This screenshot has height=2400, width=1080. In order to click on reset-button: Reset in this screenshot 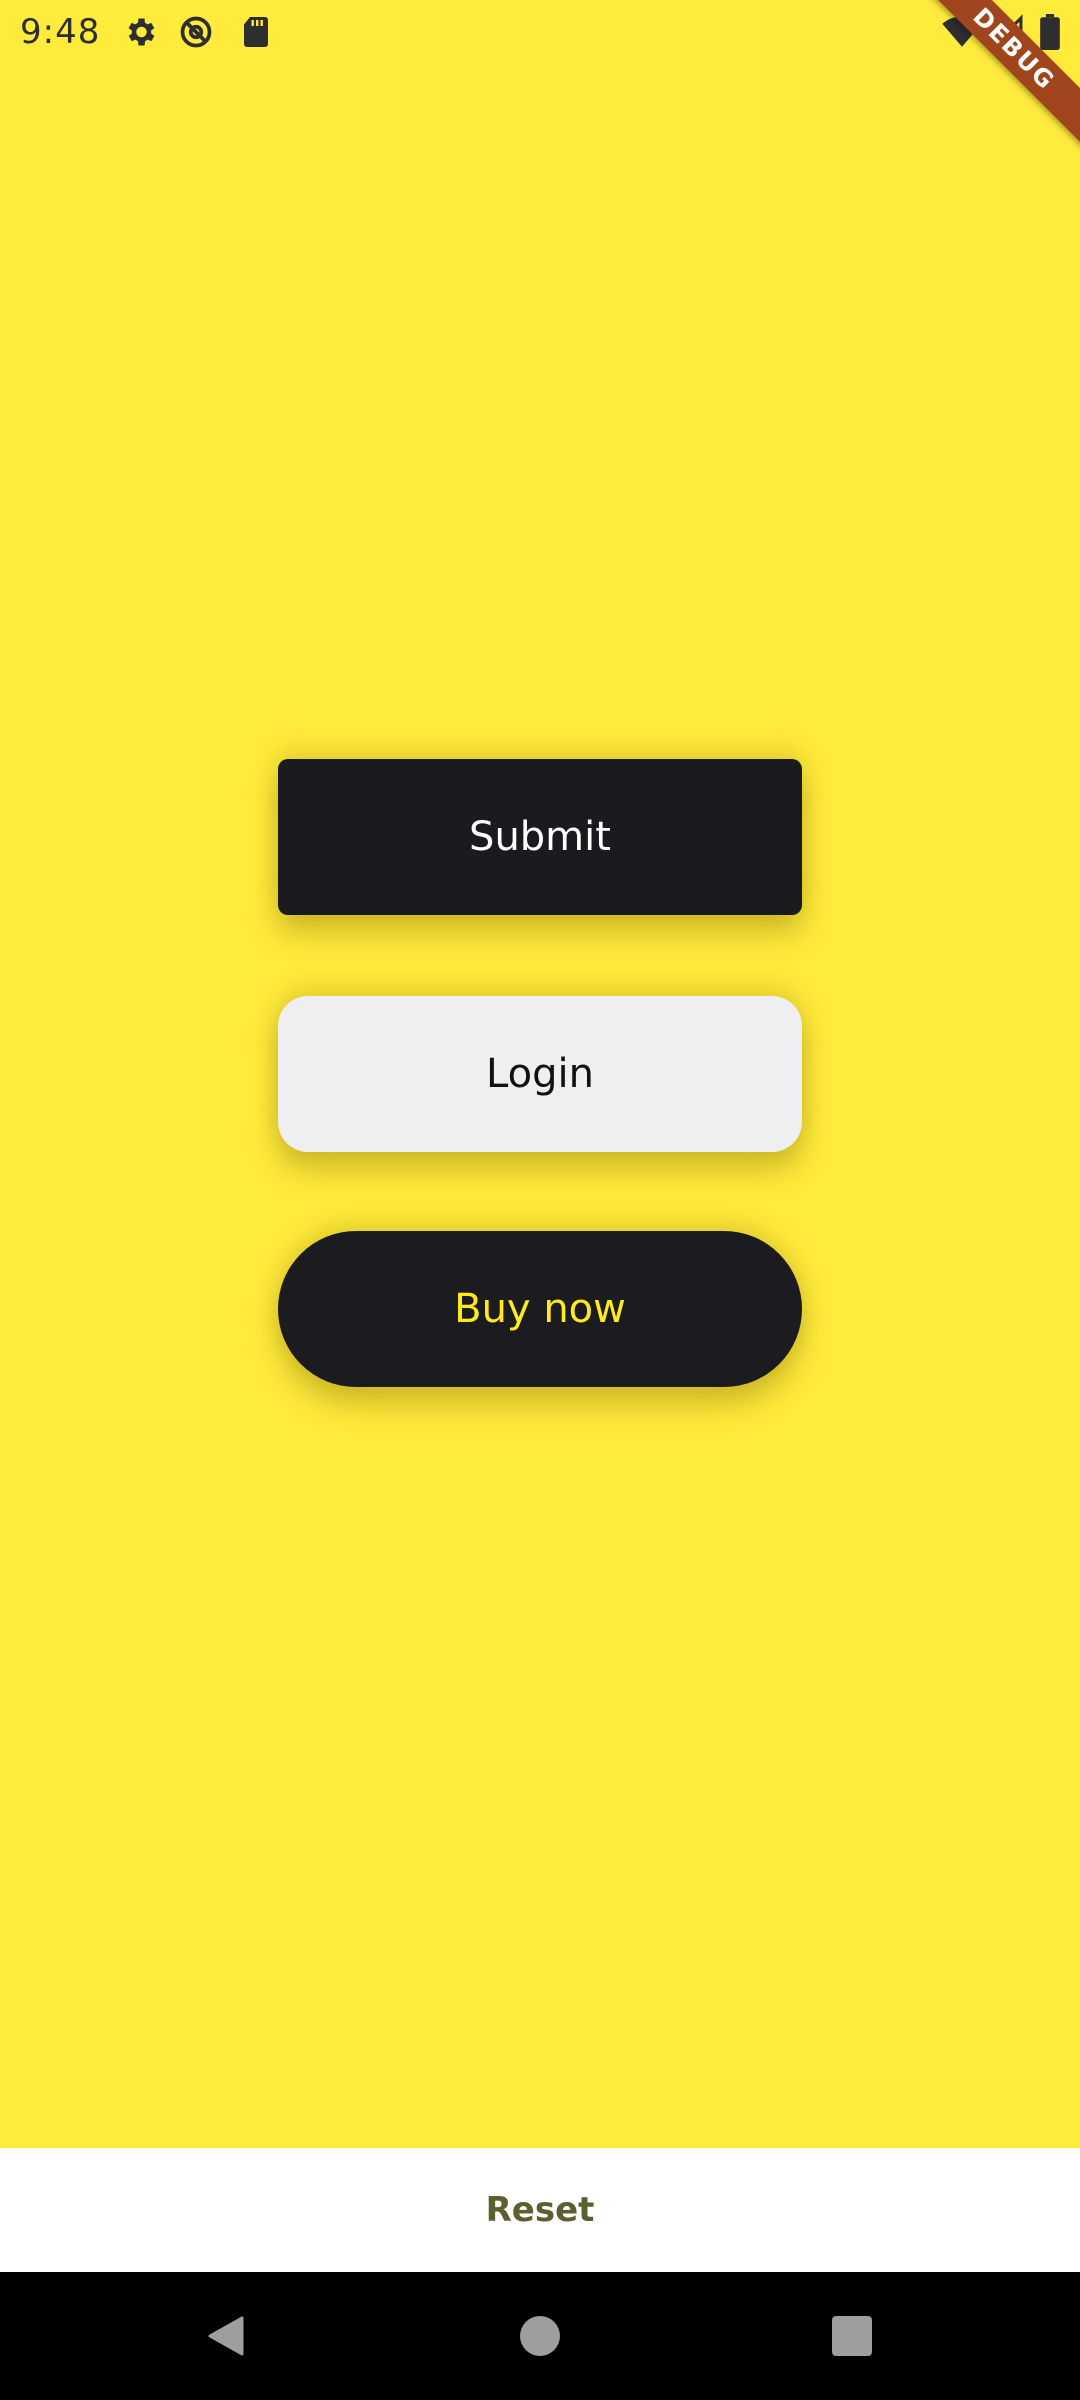, I will do `click(540, 2210)`.